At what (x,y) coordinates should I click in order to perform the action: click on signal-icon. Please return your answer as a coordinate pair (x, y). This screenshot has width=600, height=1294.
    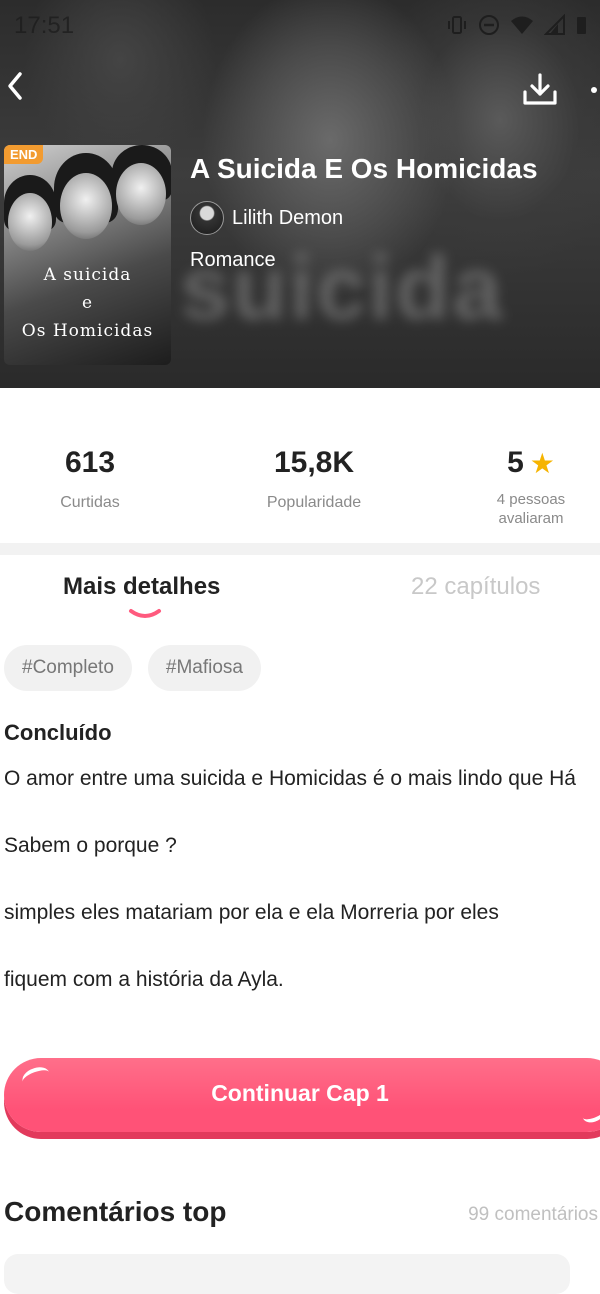
    Looking at the image, I should click on (554, 24).